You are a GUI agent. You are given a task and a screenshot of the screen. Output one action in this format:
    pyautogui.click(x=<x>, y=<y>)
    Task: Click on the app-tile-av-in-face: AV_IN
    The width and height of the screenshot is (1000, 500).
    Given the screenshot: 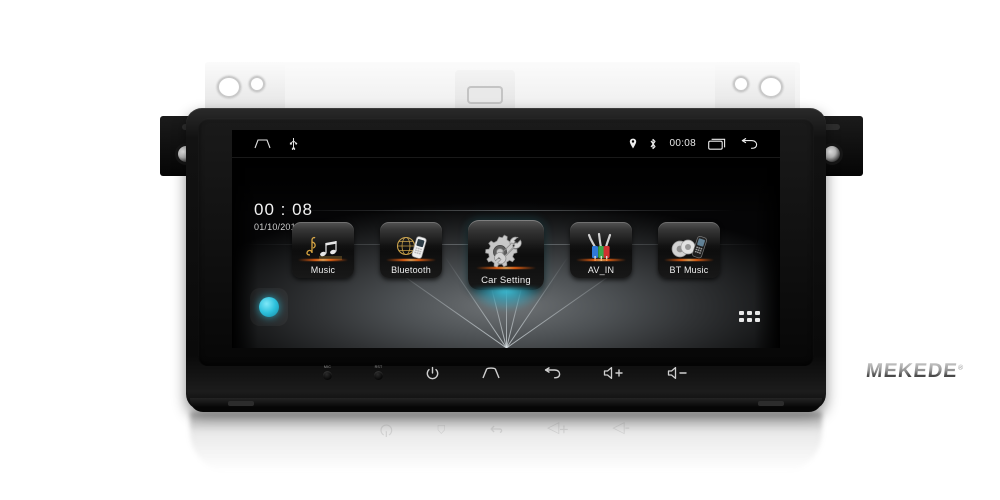 What is the action you would take?
    pyautogui.click(x=601, y=250)
    